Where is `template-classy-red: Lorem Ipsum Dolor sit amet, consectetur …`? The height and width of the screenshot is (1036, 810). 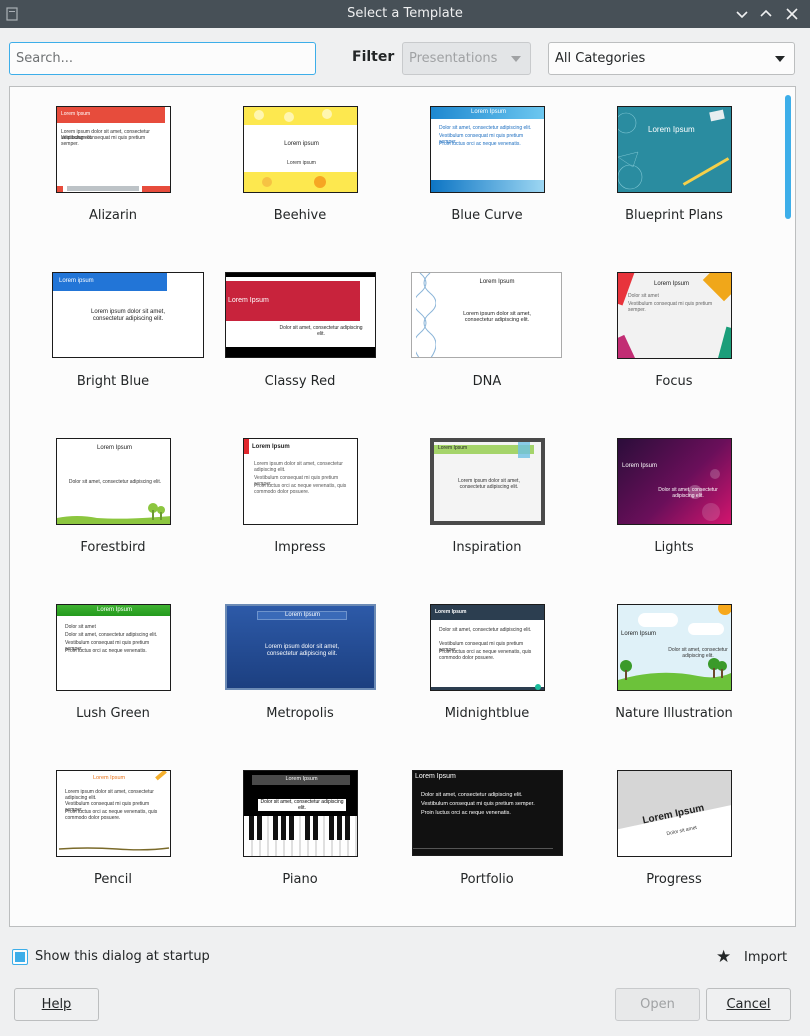
template-classy-red: Lorem Ipsum Dolor sit amet, consectetur … is located at coordinates (300, 347).